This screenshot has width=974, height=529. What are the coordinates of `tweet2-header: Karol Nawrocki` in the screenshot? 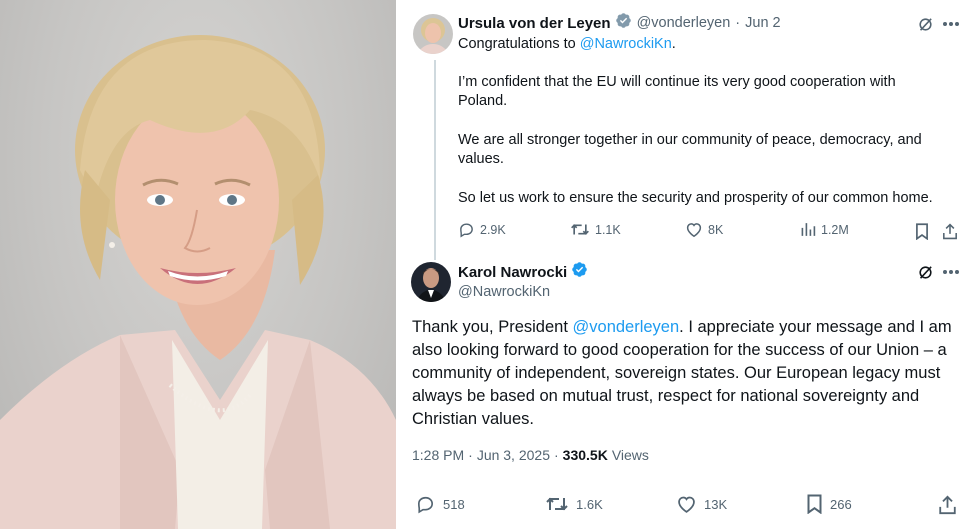 It's located at (523, 272).